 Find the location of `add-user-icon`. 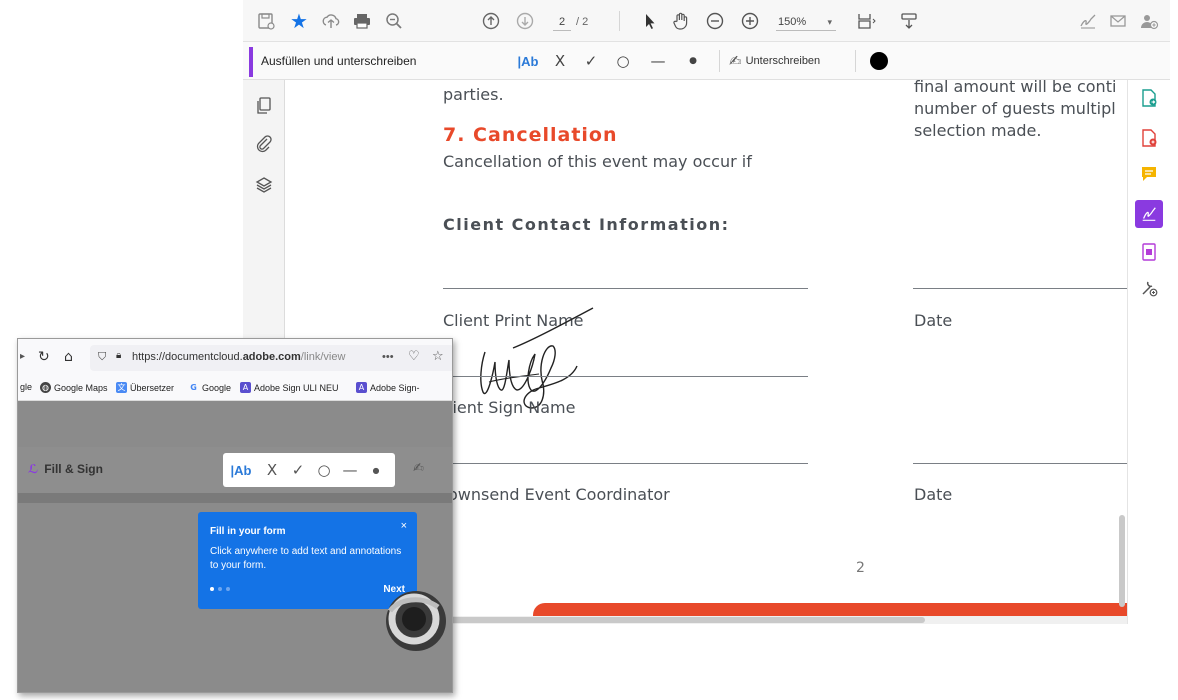

add-user-icon is located at coordinates (1149, 21).